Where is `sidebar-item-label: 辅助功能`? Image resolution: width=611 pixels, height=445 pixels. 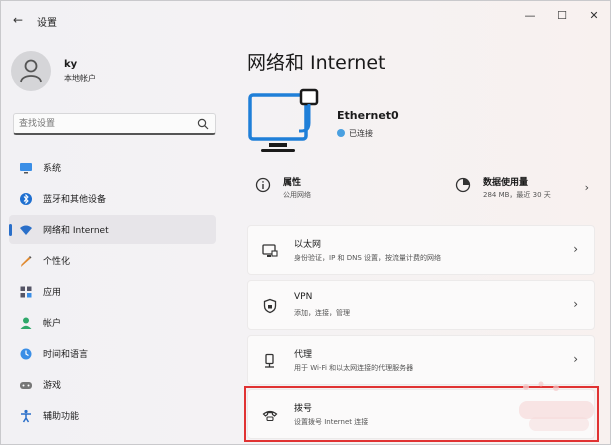
sidebar-item-label: 辅助功能 is located at coordinates (61, 417).